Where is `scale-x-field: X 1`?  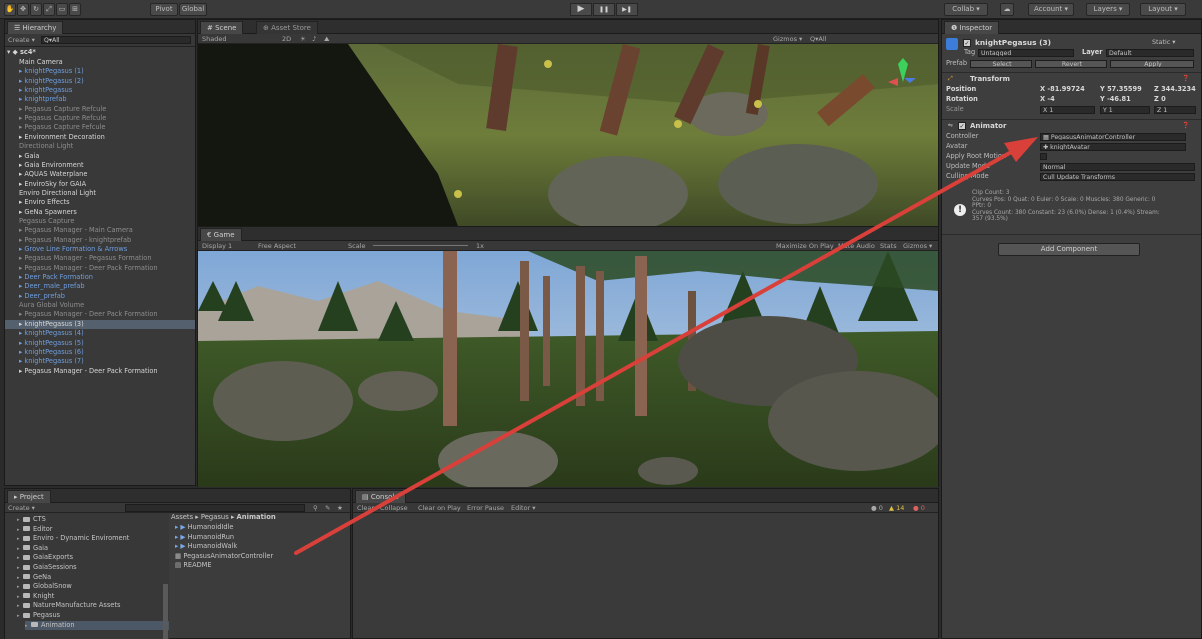 scale-x-field: X 1 is located at coordinates (1067, 110).